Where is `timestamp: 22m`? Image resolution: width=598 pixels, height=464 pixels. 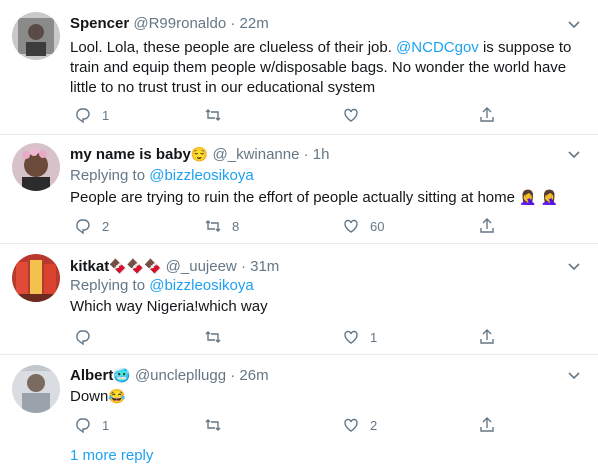 timestamp: 22m is located at coordinates (254, 23).